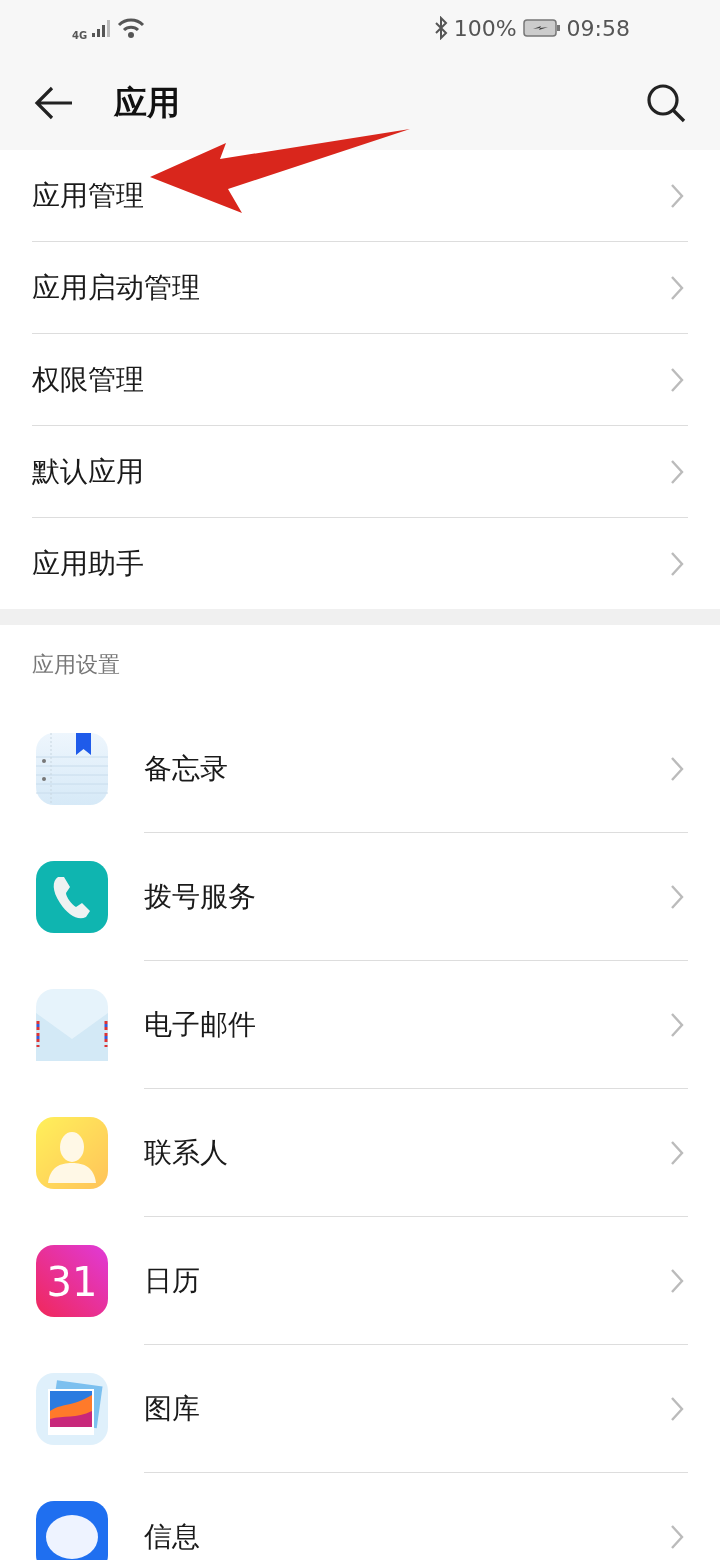  What do you see at coordinates (54, 103) in the screenshot?
I see `back-arrow-icon` at bounding box center [54, 103].